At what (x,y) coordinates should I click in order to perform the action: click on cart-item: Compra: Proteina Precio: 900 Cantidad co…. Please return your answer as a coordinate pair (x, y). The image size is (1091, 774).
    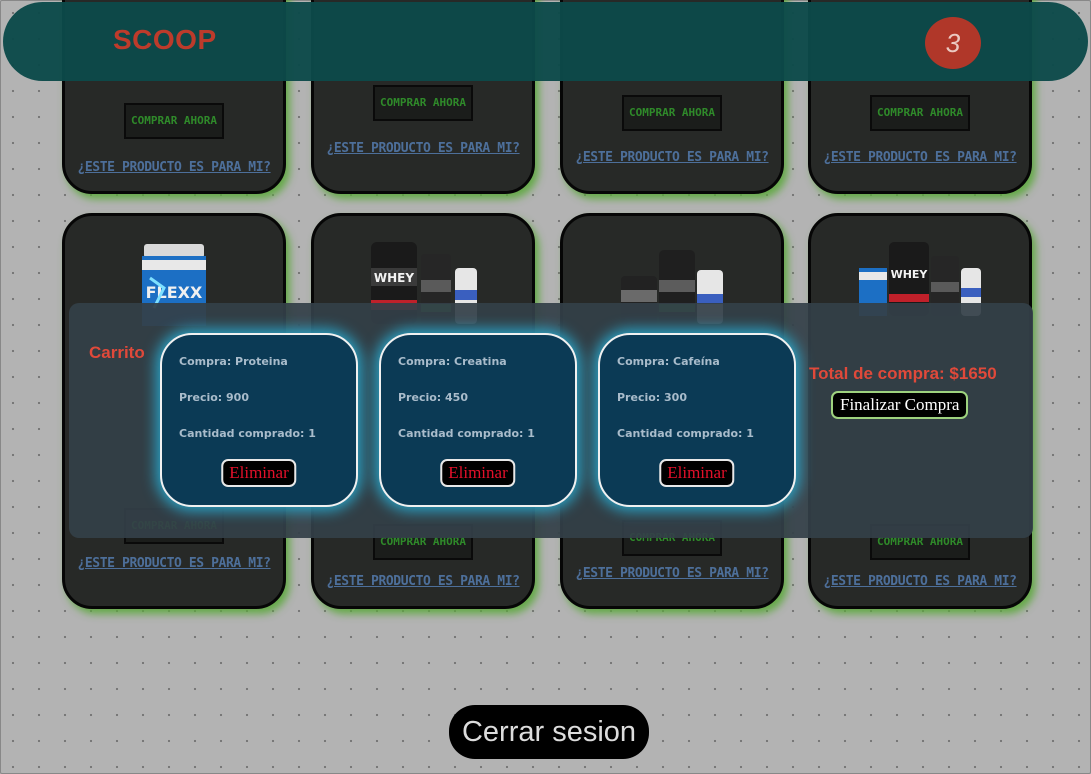
    Looking at the image, I should click on (259, 420).